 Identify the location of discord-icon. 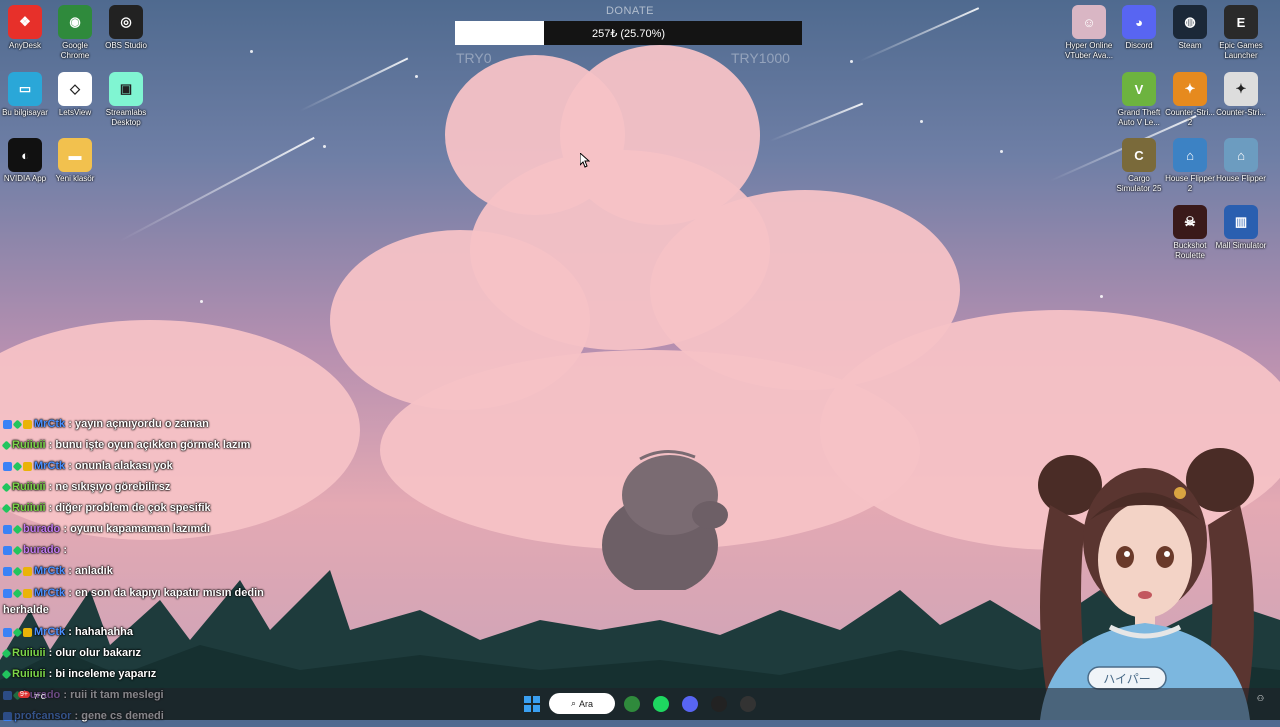
(690, 704).